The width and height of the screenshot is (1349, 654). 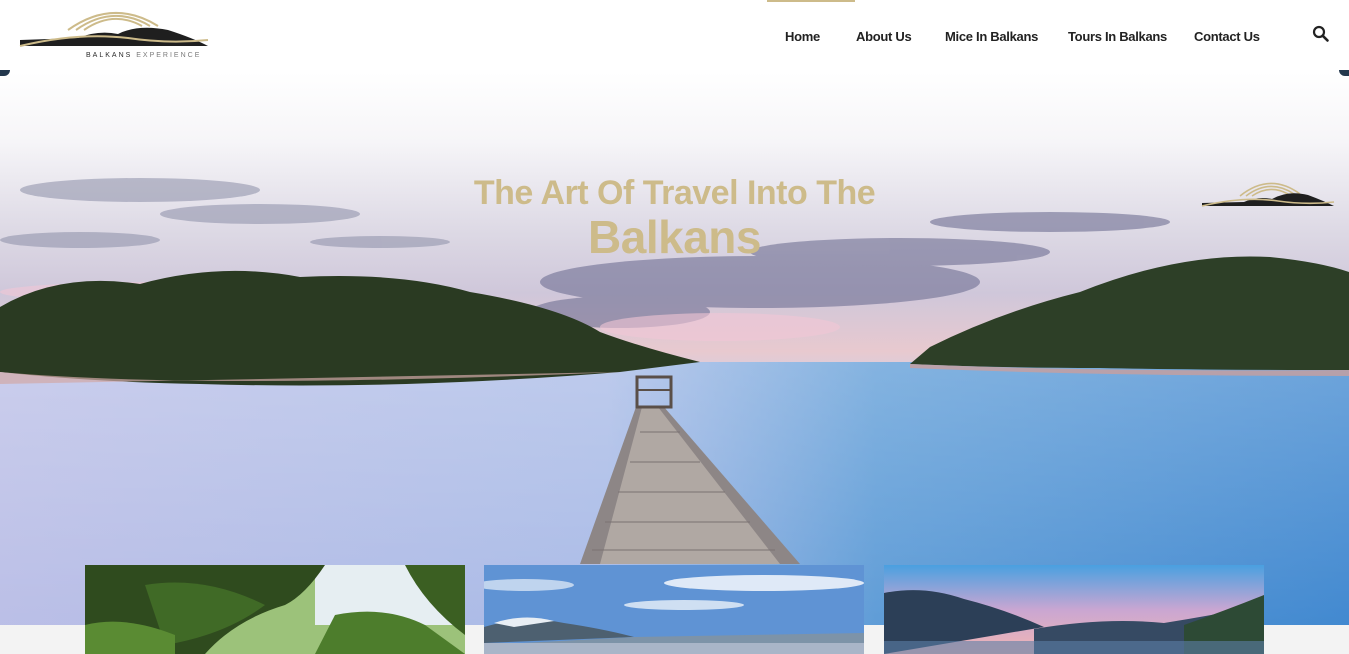 I want to click on brand-logo: BALKANS EXPERIENCE, so click(x=114, y=34).